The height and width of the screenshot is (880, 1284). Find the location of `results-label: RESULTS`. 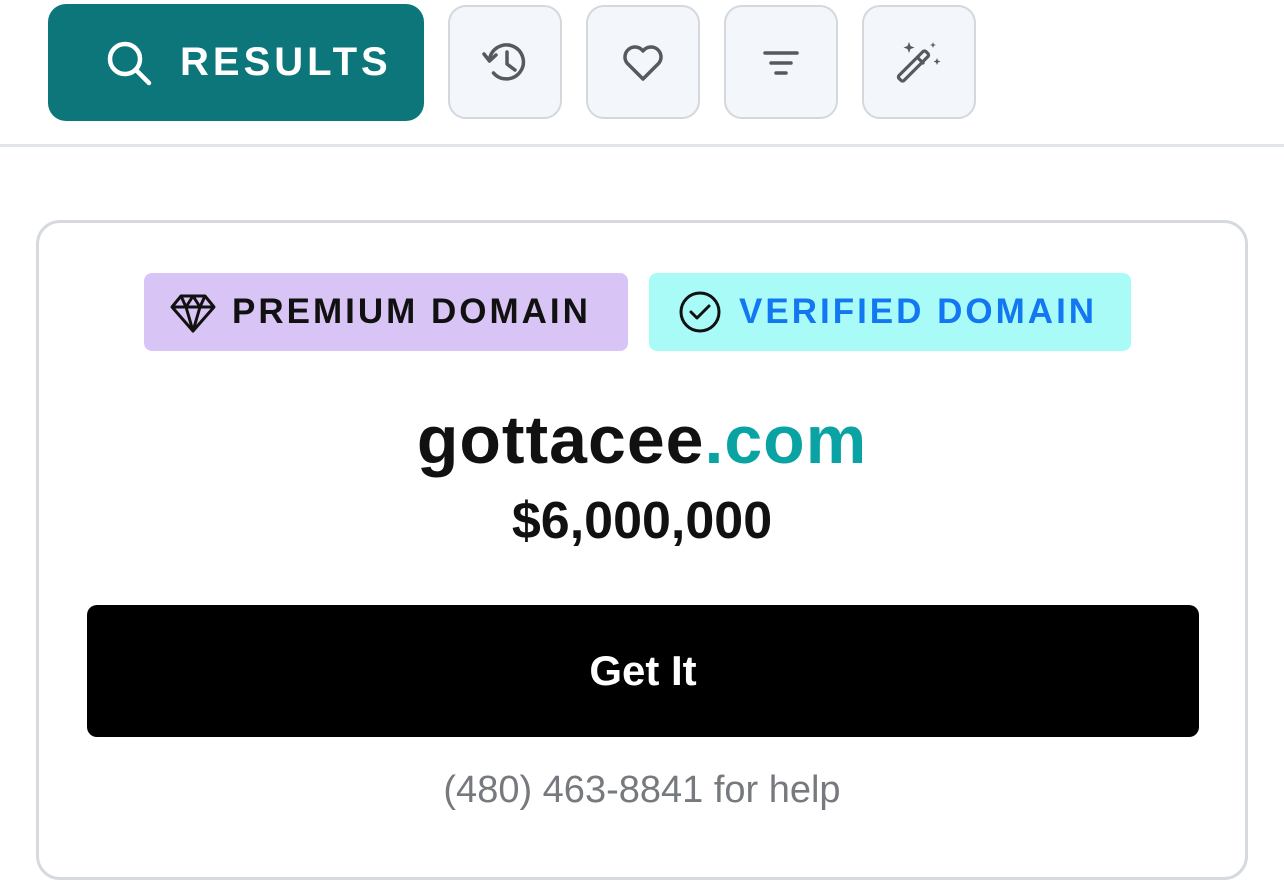

results-label: RESULTS is located at coordinates (286, 62).